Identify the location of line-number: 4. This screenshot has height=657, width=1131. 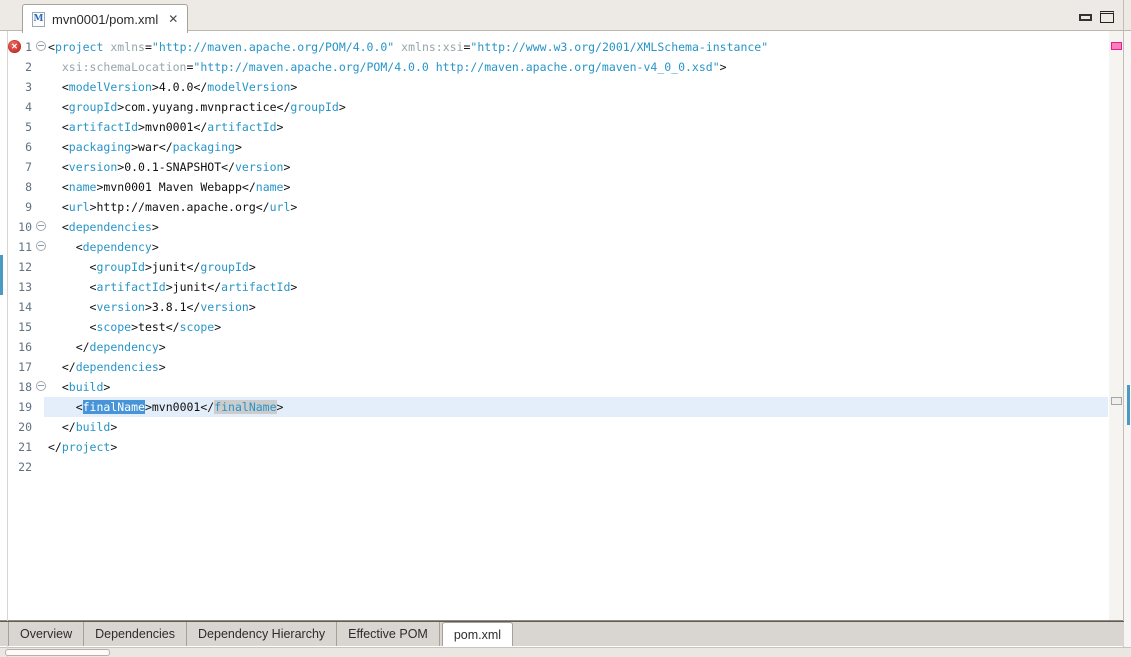
(28, 107).